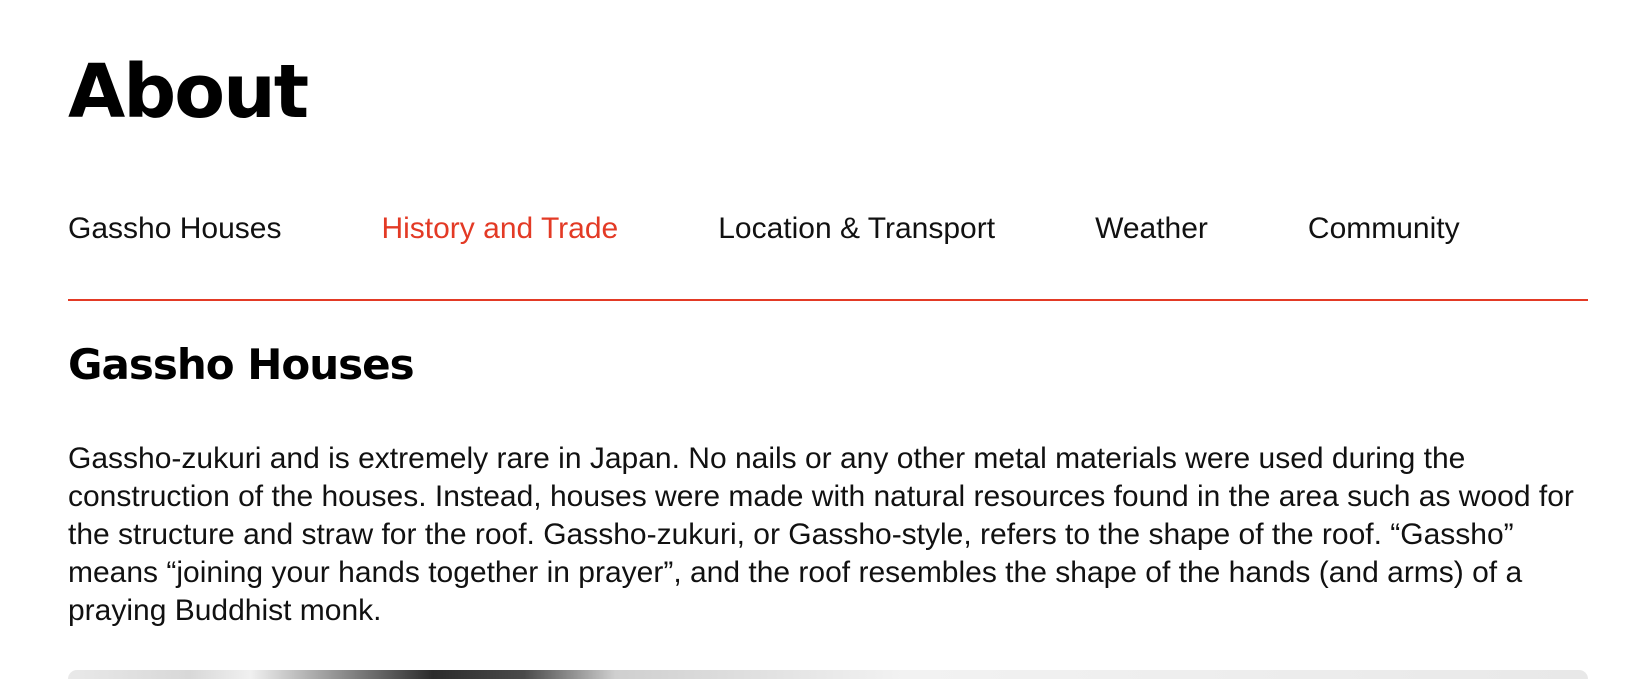  I want to click on tab-location-transport: Location & Transport, so click(856, 229).